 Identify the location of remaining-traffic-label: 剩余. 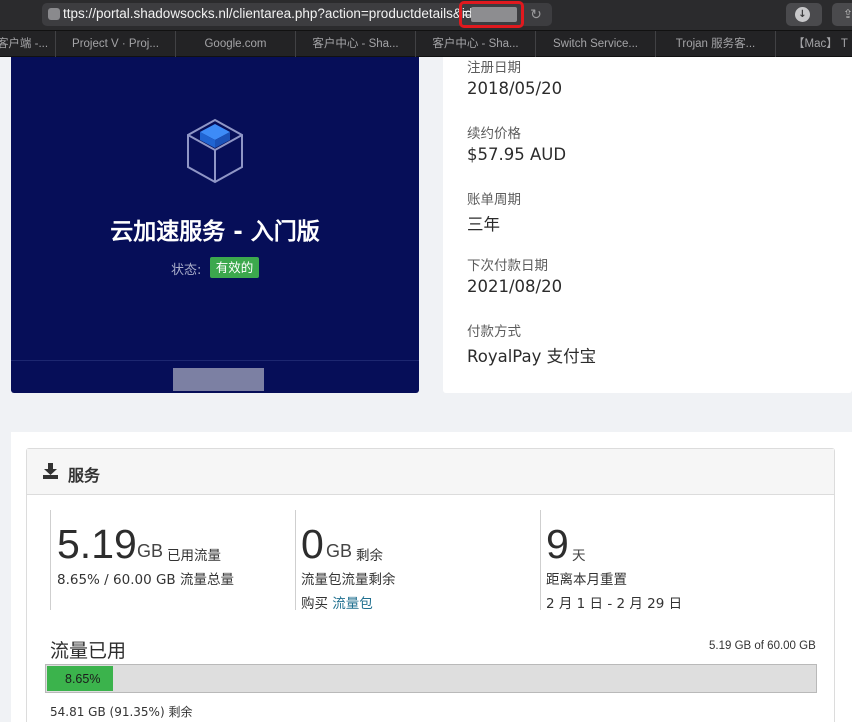
(369, 556).